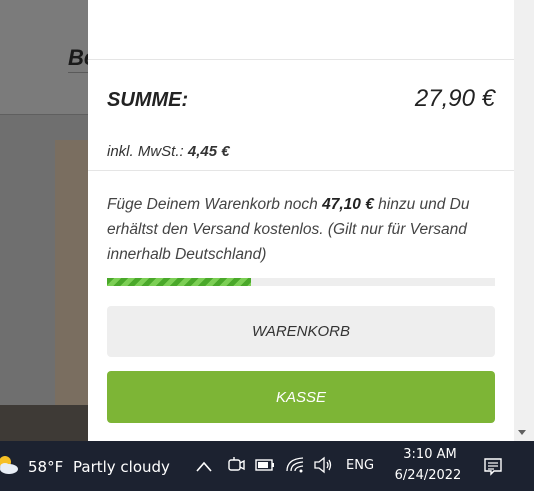 The height and width of the screenshot is (491, 534). Describe the element at coordinates (145, 151) in the screenshot. I see `vat-label: inkl. MwSt.:` at that location.